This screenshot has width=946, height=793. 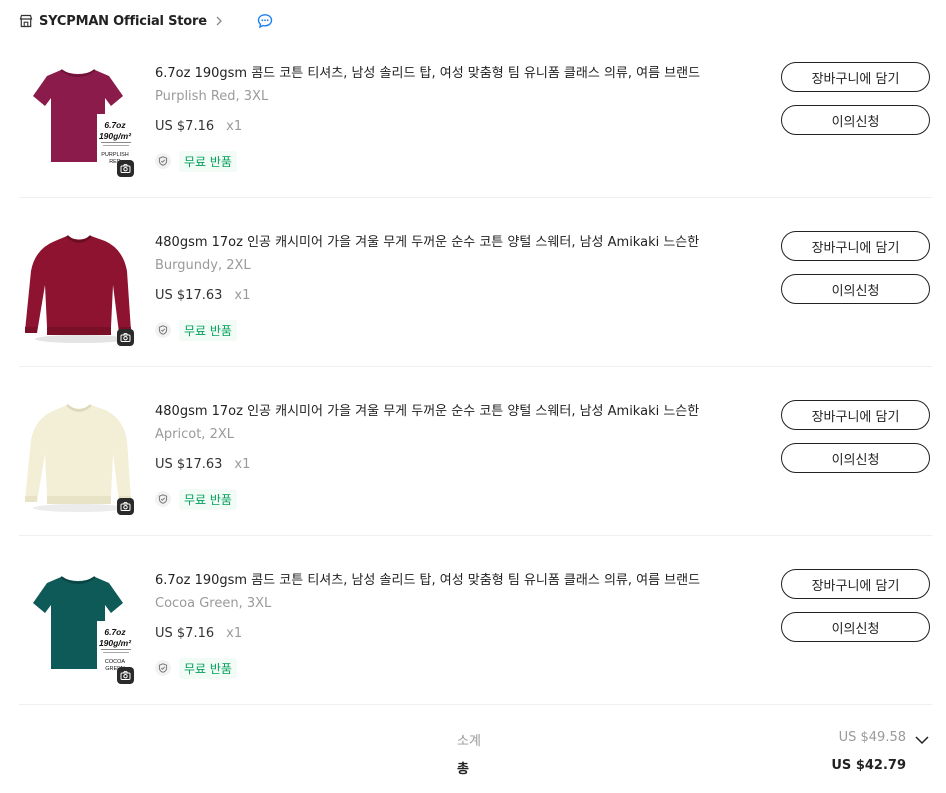 What do you see at coordinates (203, 265) in the screenshot?
I see `product-variant: Burgundy, 2XL` at bounding box center [203, 265].